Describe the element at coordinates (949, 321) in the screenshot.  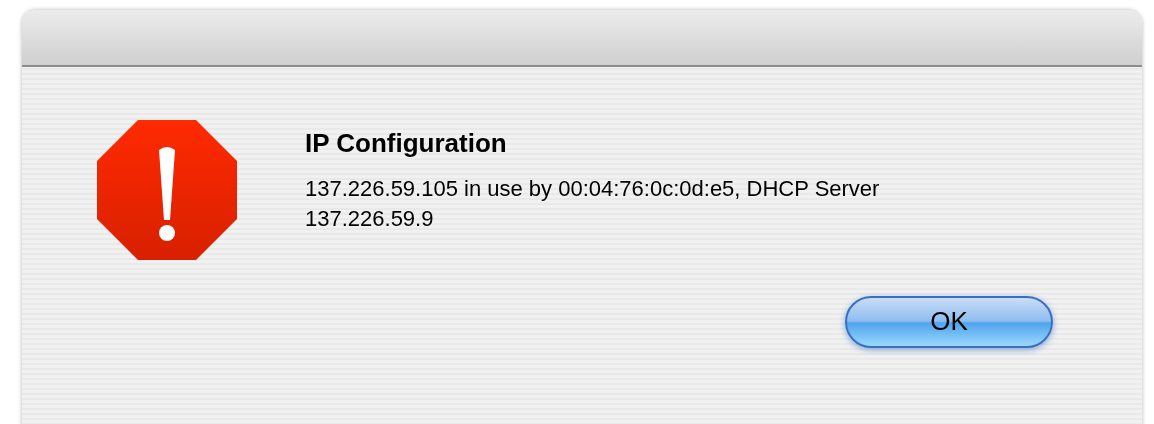
I see `ok-button: OK` at that location.